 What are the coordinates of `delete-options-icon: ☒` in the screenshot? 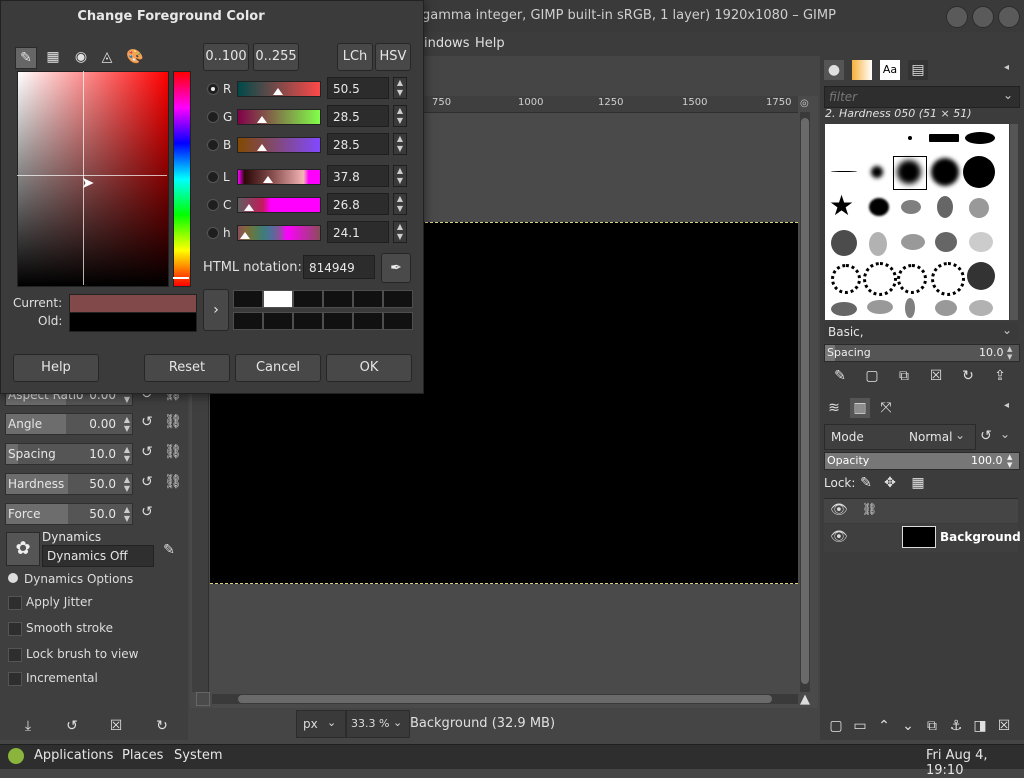 It's located at (116, 726).